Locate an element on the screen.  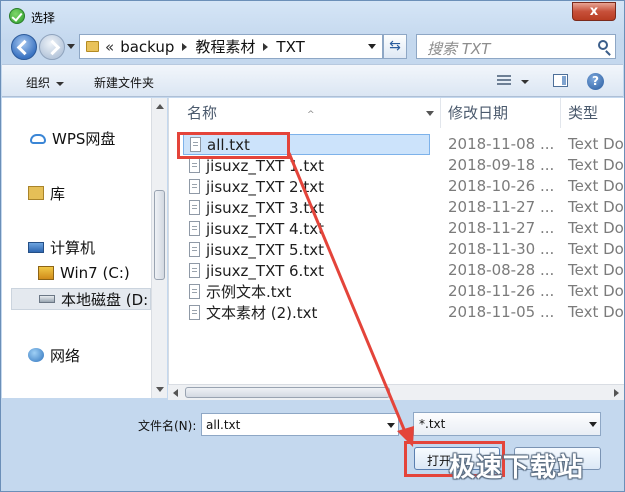
organize-menu: 组织 is located at coordinates (45, 82).